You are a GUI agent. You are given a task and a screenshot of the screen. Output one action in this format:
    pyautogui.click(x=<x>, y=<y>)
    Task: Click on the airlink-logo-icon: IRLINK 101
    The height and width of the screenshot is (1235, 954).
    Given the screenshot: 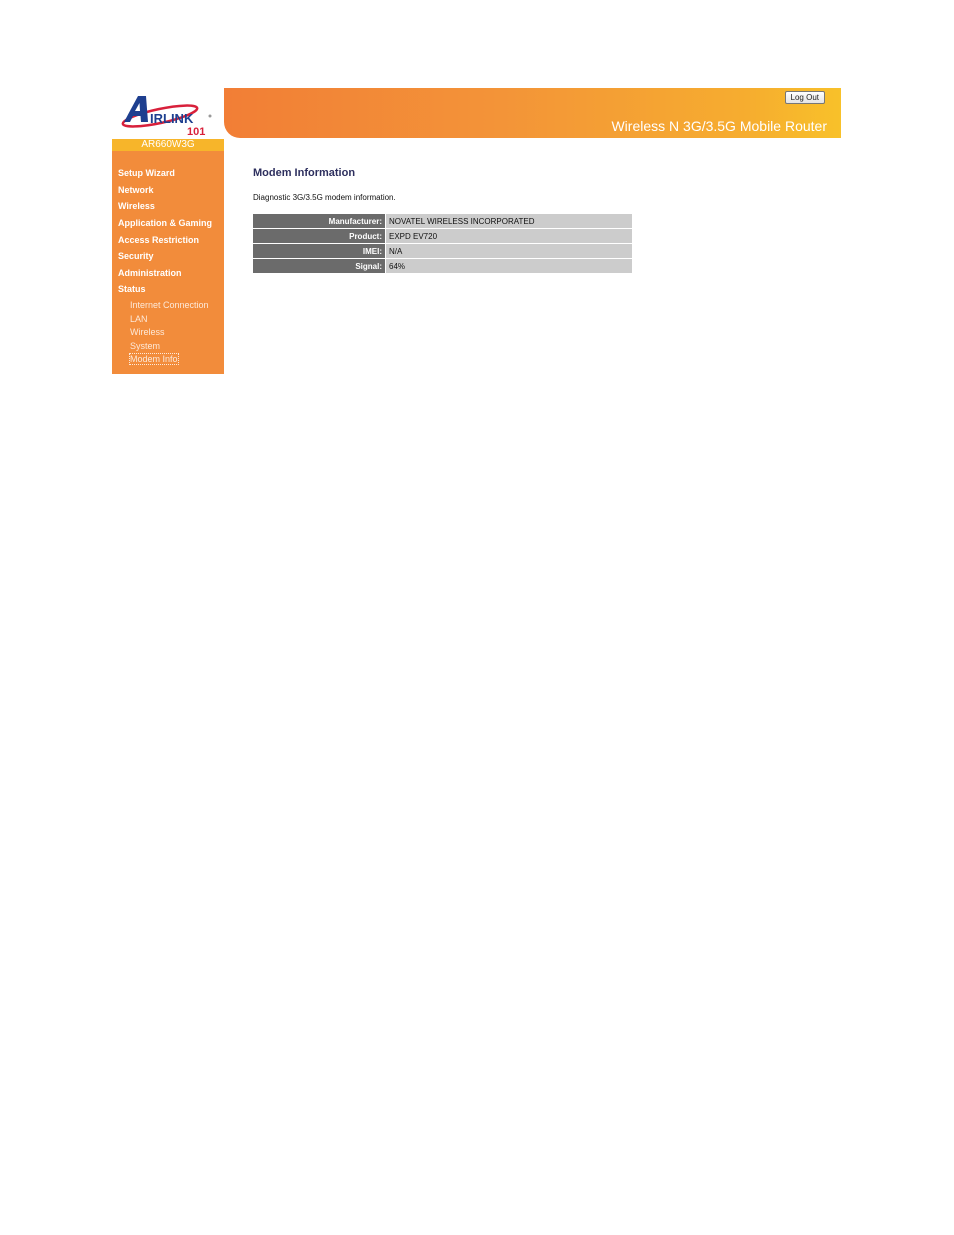 What is the action you would take?
    pyautogui.click(x=166, y=116)
    